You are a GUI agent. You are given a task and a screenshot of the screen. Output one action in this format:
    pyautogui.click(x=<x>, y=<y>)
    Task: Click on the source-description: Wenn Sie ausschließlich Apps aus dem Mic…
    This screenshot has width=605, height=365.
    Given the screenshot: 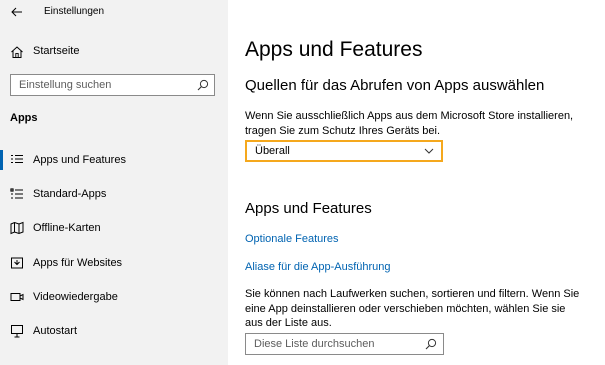 What is the action you would take?
    pyautogui.click(x=409, y=123)
    